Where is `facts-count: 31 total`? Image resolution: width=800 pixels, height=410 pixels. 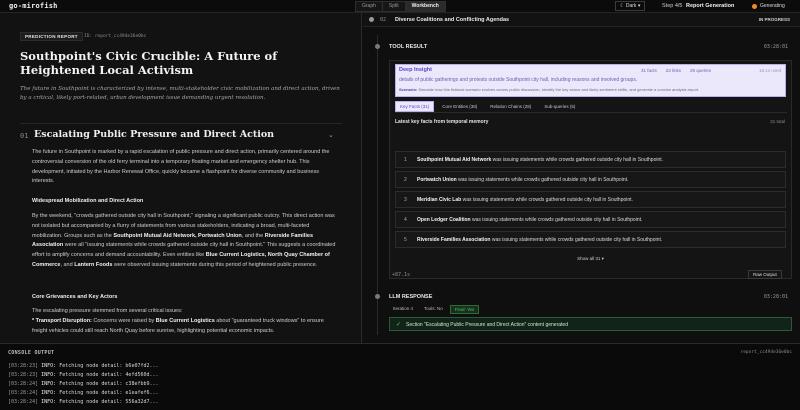
facts-count: 31 total is located at coordinates (777, 121).